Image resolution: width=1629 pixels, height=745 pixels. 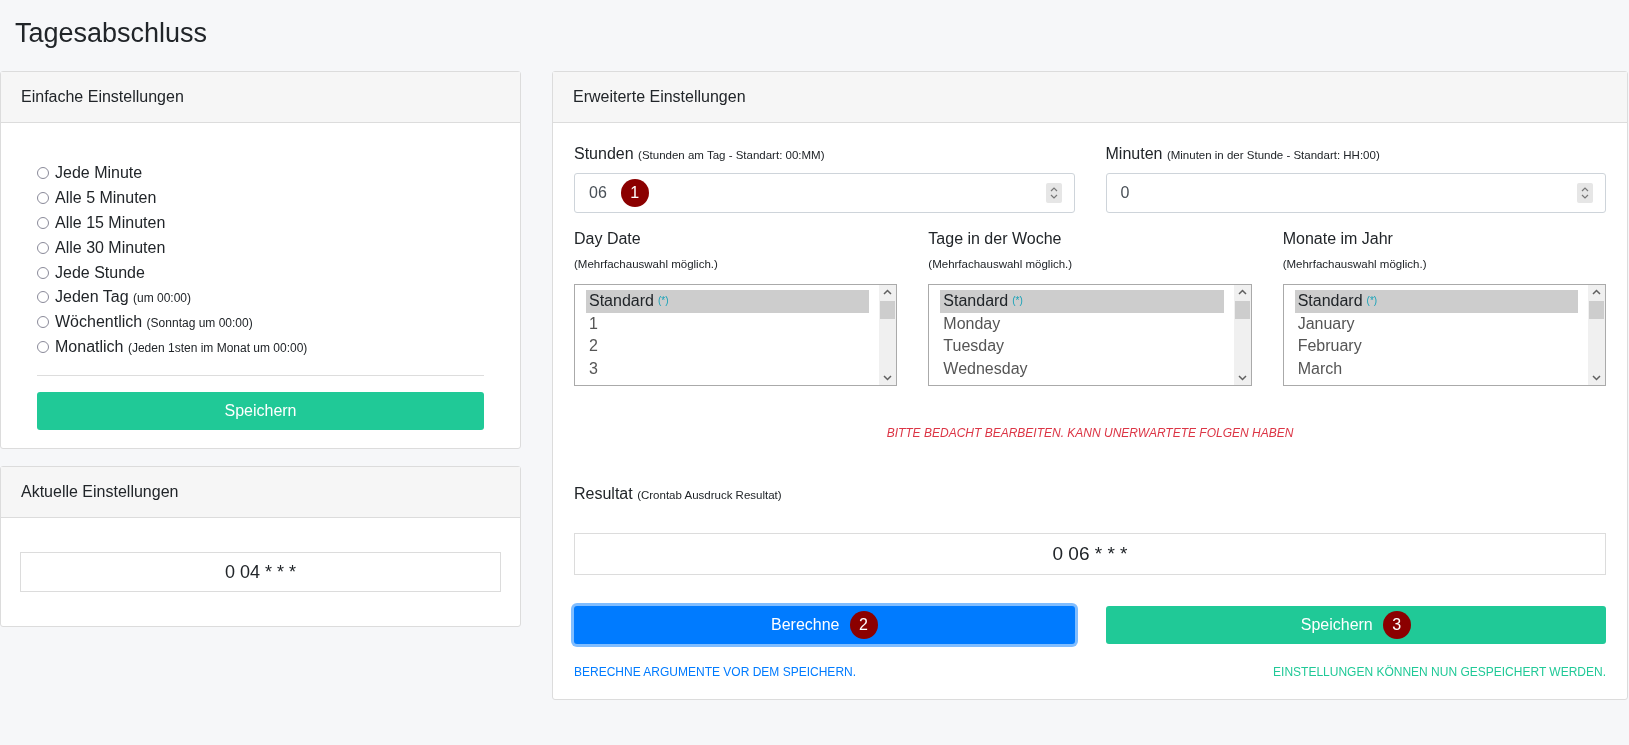 What do you see at coordinates (728, 368) in the screenshot?
I see `list-option: 3` at bounding box center [728, 368].